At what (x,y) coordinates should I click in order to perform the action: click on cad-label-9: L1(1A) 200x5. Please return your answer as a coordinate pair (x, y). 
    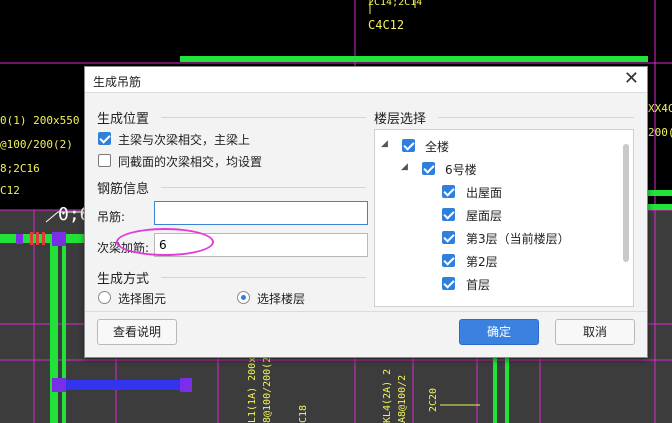
    Looking at the image, I should click on (252, 387).